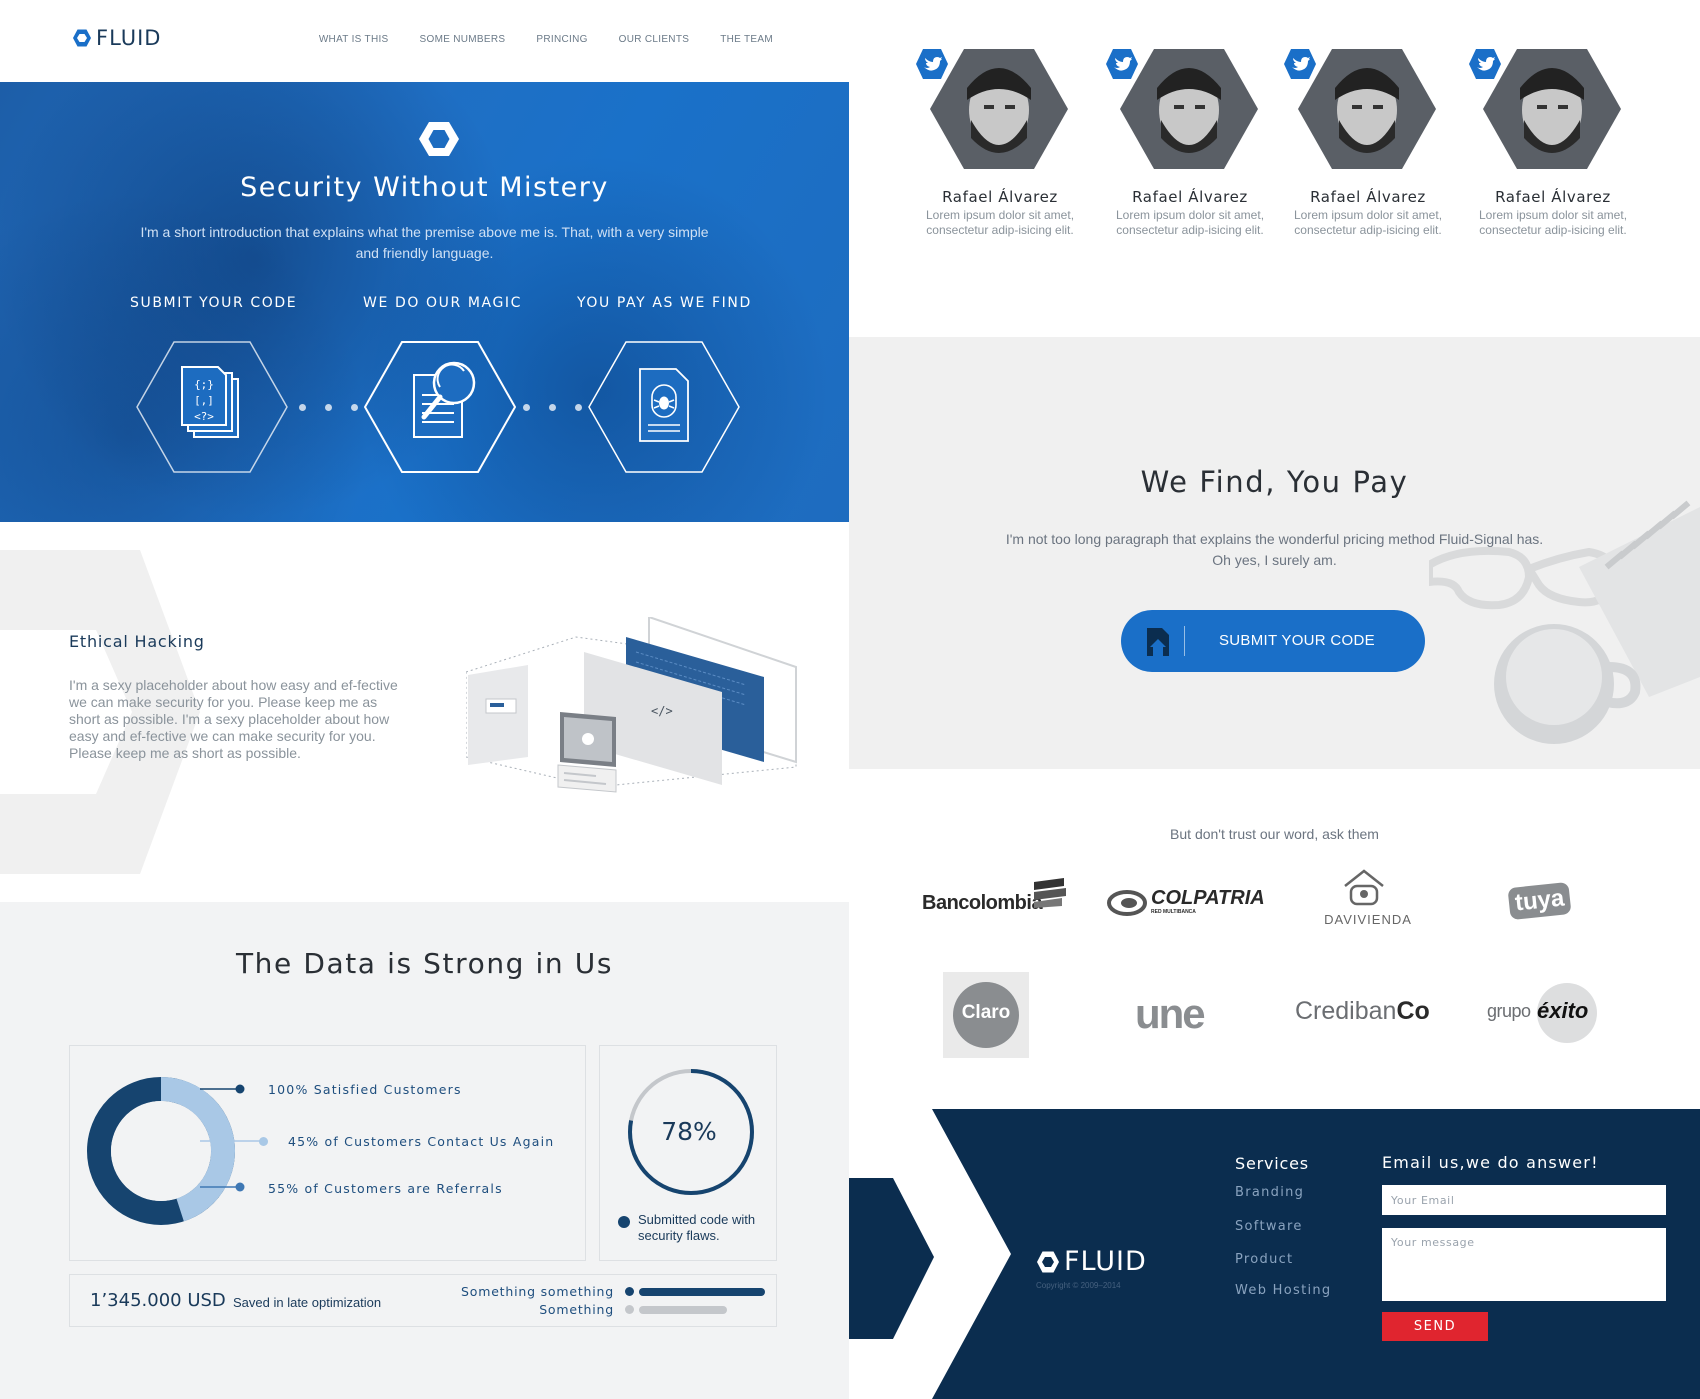 The height and width of the screenshot is (1399, 1700). I want to click on client-name-part1: grupo, so click(1509, 1011).